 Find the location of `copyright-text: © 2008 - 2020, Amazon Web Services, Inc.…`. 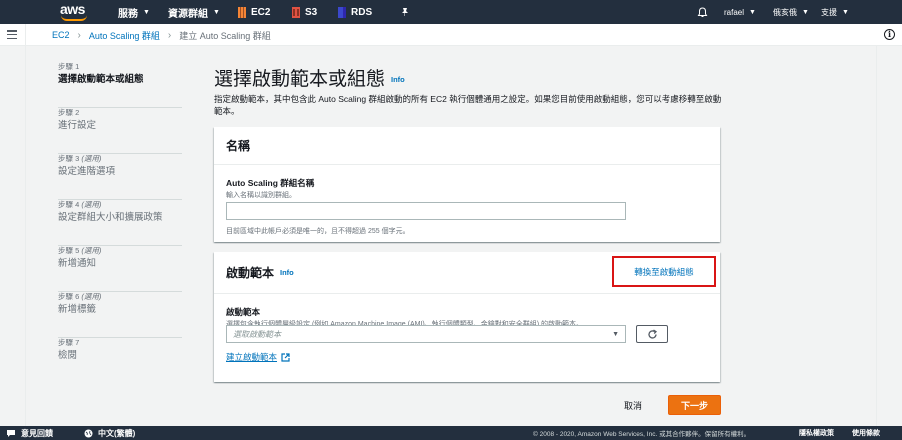

copyright-text: © 2008 - 2020, Amazon Web Services, Inc.… is located at coordinates (642, 434).